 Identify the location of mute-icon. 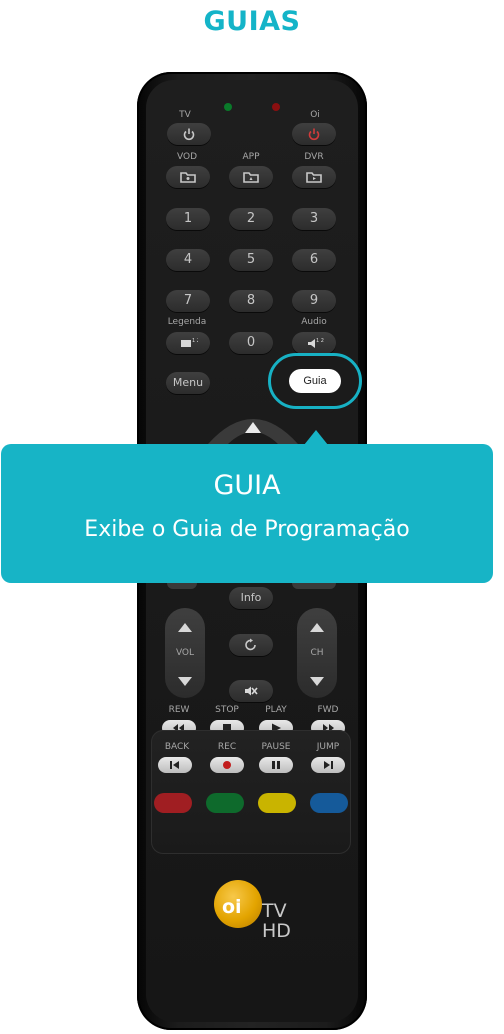
(251, 691).